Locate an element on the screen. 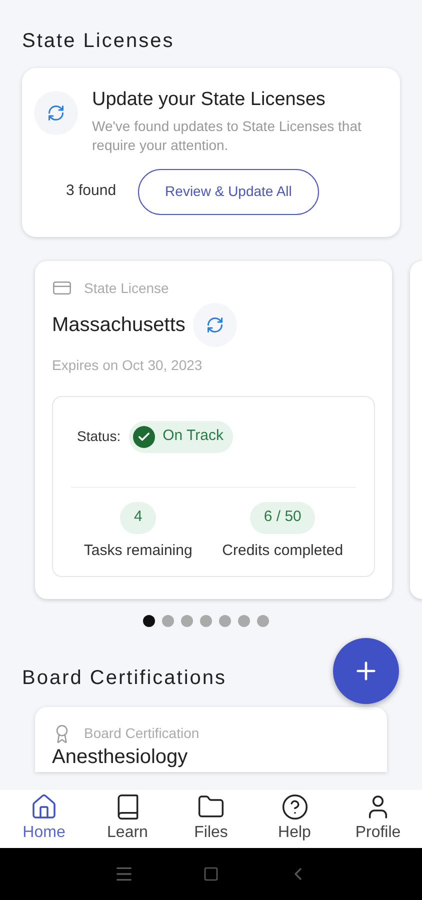  update-description: We've found updates to State Licenses that require your attention. is located at coordinates (227, 135).